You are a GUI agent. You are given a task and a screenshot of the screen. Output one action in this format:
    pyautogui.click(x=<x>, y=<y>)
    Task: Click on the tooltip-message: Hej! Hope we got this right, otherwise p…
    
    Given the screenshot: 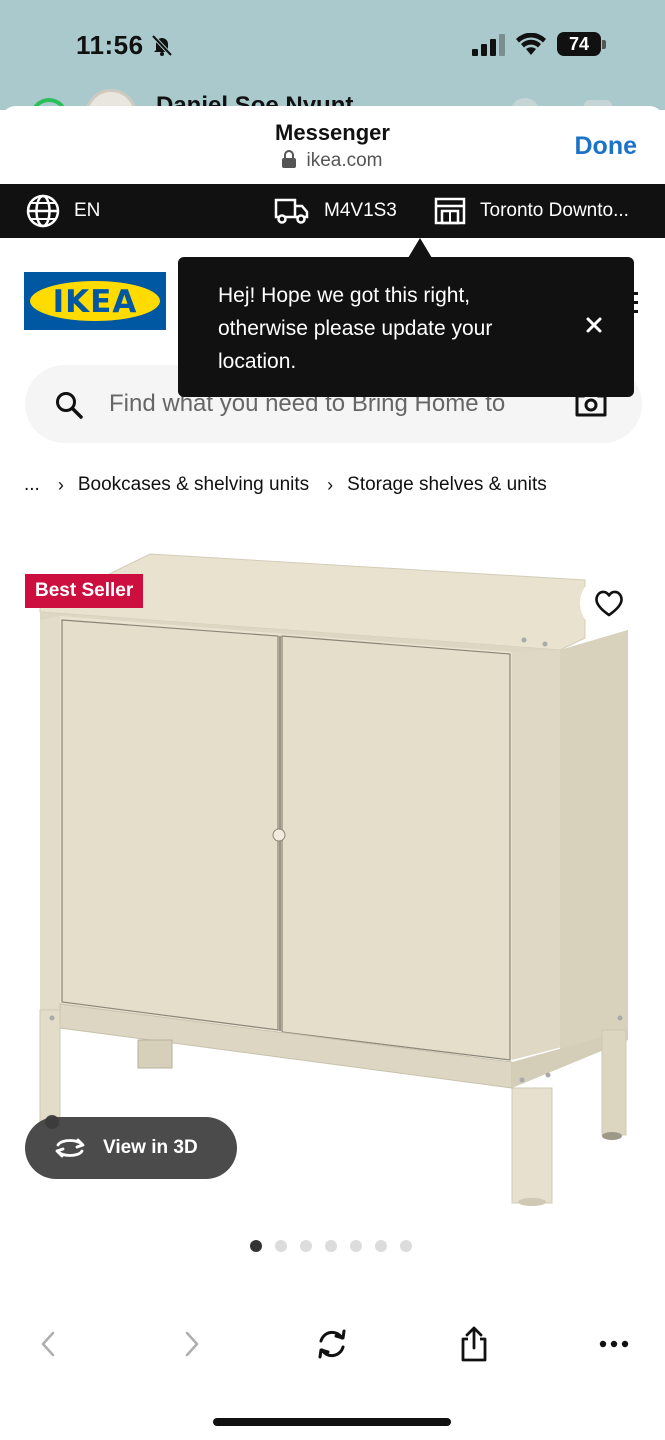 What is the action you would take?
    pyautogui.click(x=355, y=328)
    